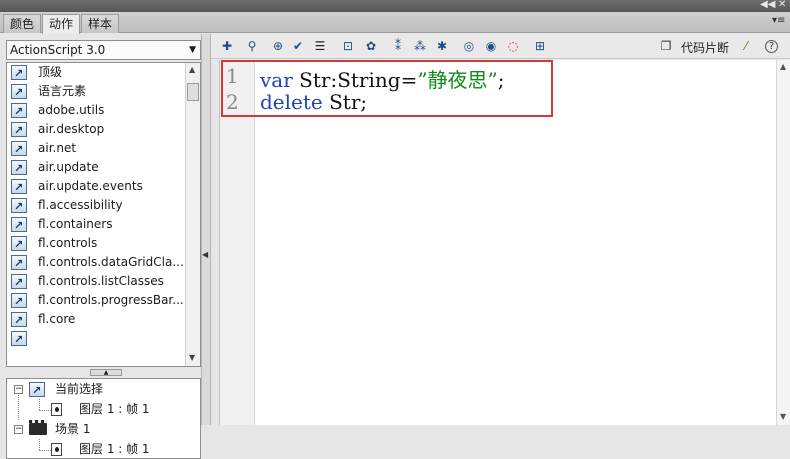 This screenshot has height=459, width=790. What do you see at coordinates (298, 46) in the screenshot?
I see `check-syntax-icon: ✔` at bounding box center [298, 46].